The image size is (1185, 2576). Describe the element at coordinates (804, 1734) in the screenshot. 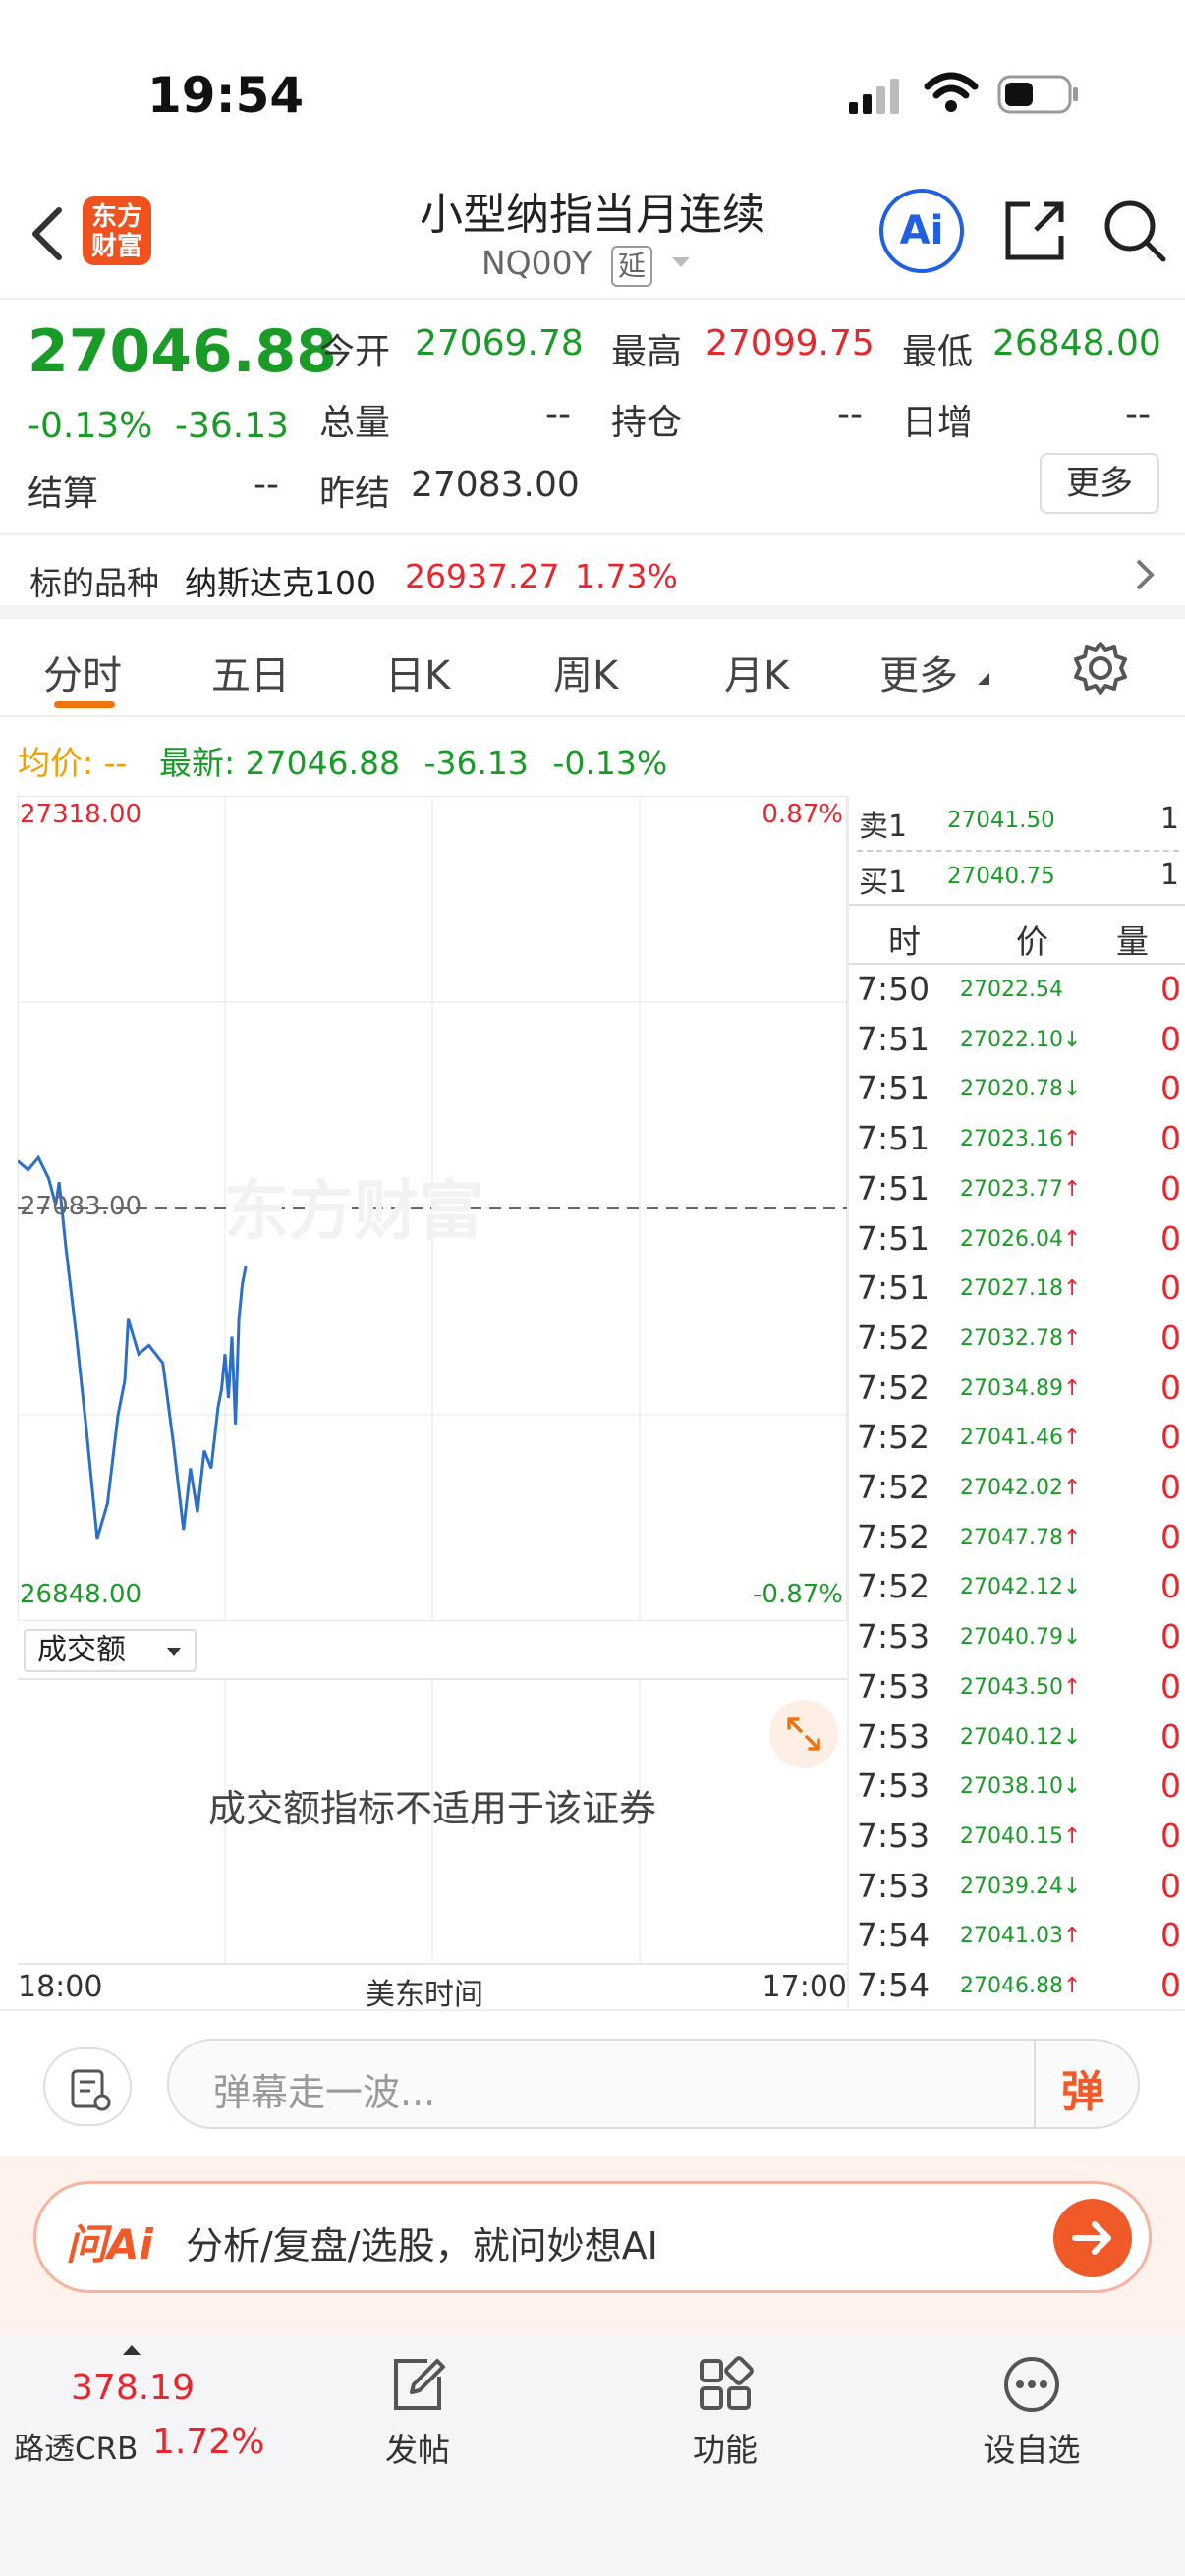

I see `expand-button` at that location.